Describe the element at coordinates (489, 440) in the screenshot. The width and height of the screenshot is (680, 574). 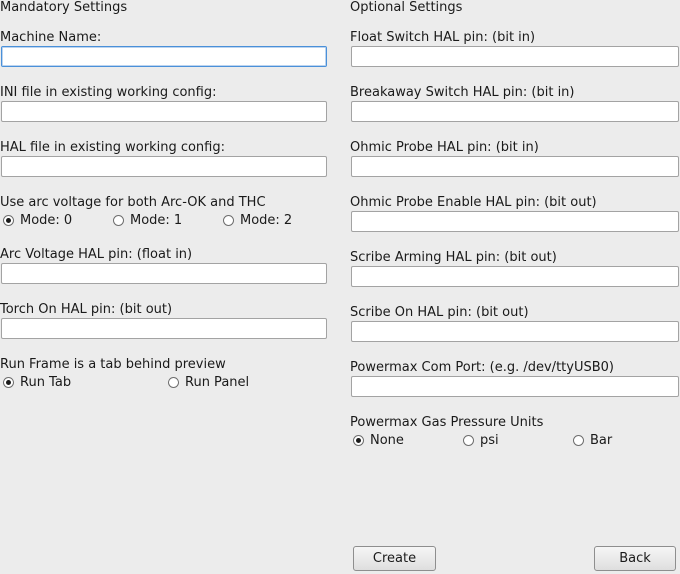
I see `units-psi-label: psi` at that location.